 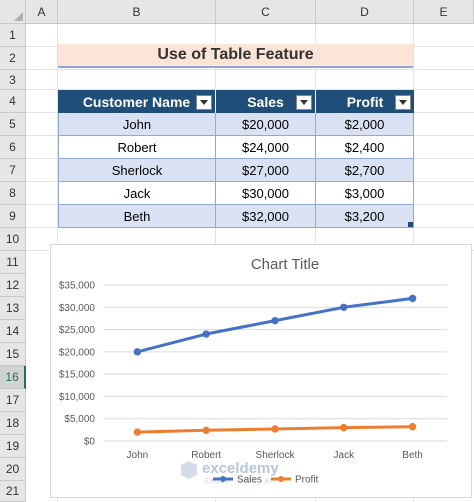 What do you see at coordinates (13, 101) in the screenshot?
I see `row-header-4: 4` at bounding box center [13, 101].